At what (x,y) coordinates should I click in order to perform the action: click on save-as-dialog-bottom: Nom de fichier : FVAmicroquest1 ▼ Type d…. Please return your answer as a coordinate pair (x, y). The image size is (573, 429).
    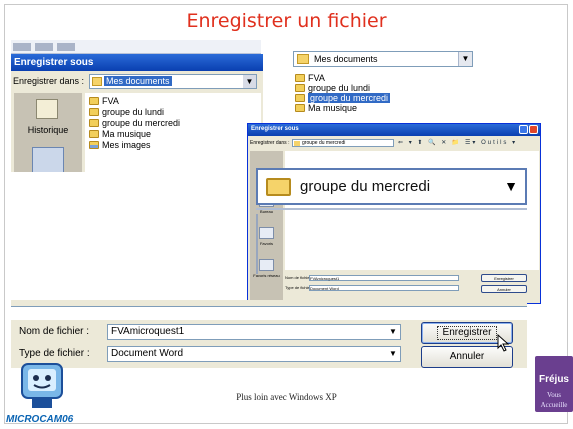
    Looking at the image, I should click on (269, 334).